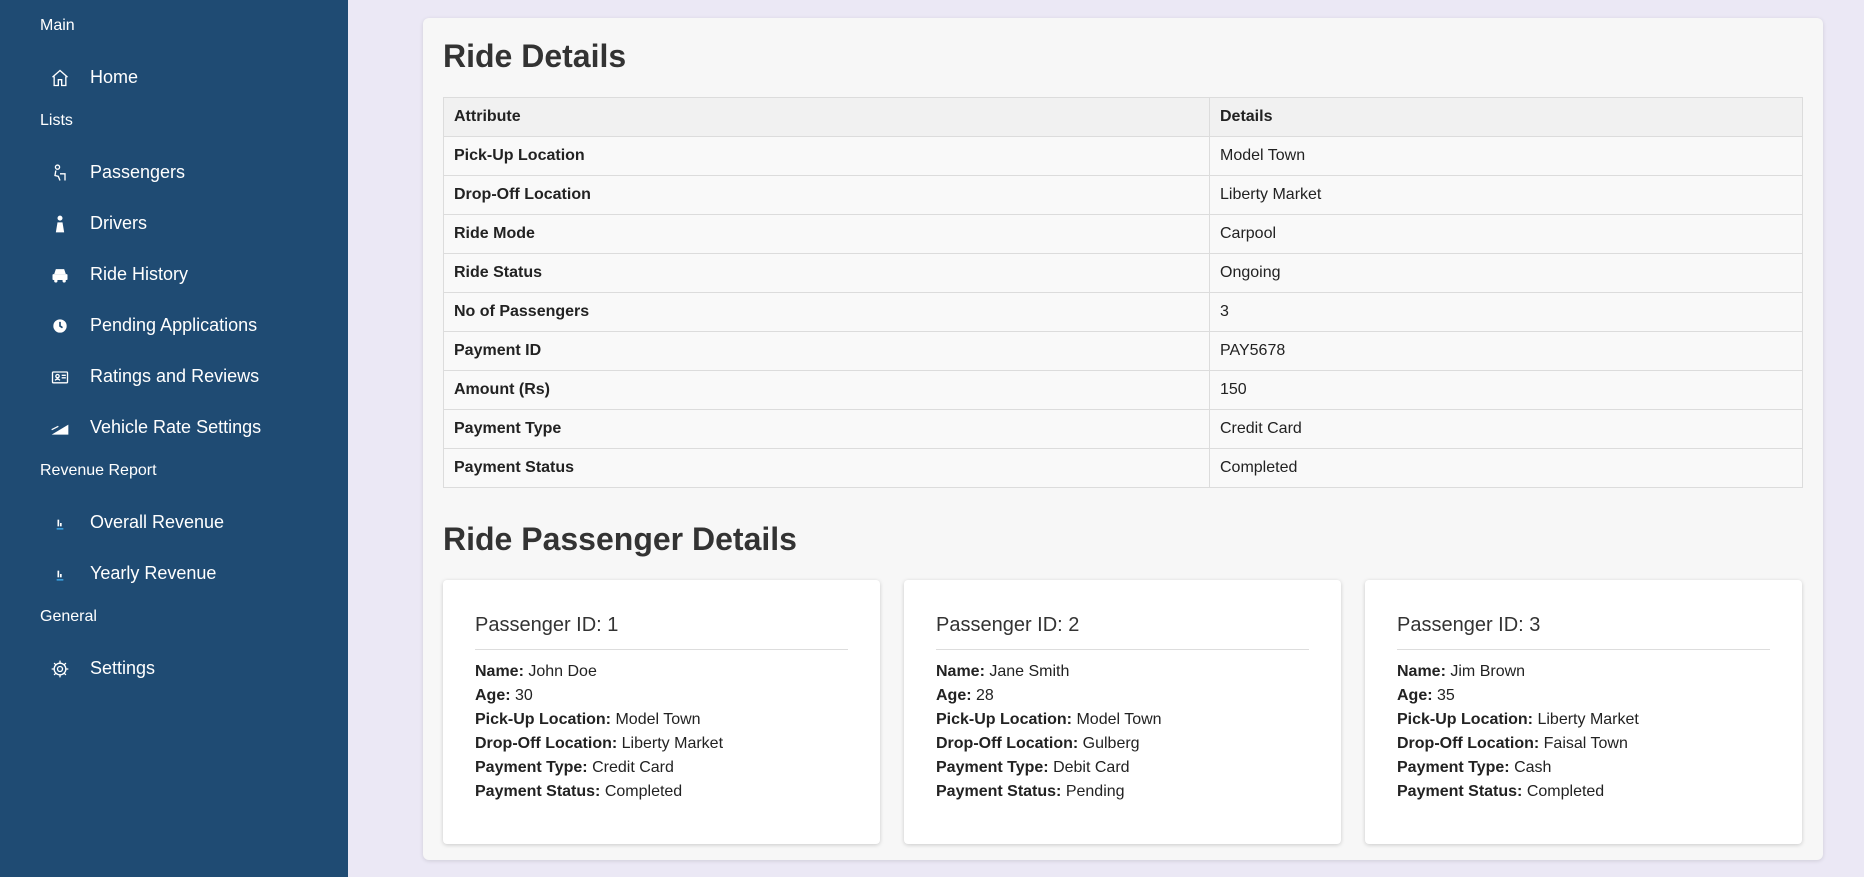 The image size is (1864, 877). Describe the element at coordinates (1506, 468) in the screenshot. I see `details-cell: Completed` at that location.